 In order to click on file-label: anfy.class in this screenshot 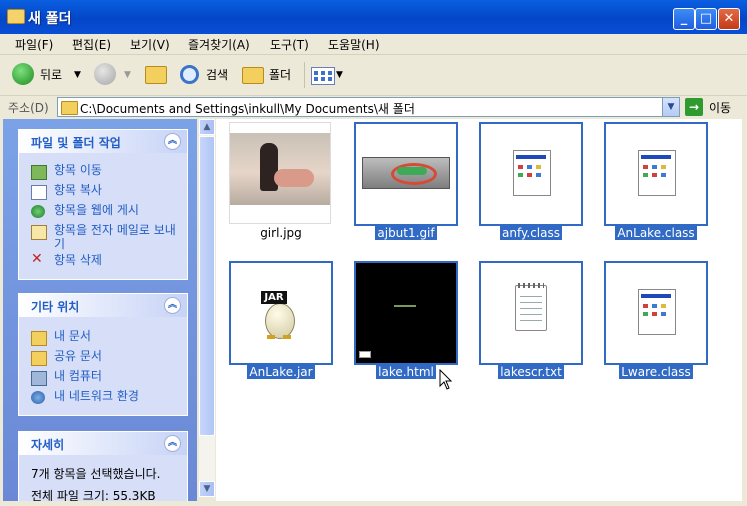, I will do `click(531, 233)`.